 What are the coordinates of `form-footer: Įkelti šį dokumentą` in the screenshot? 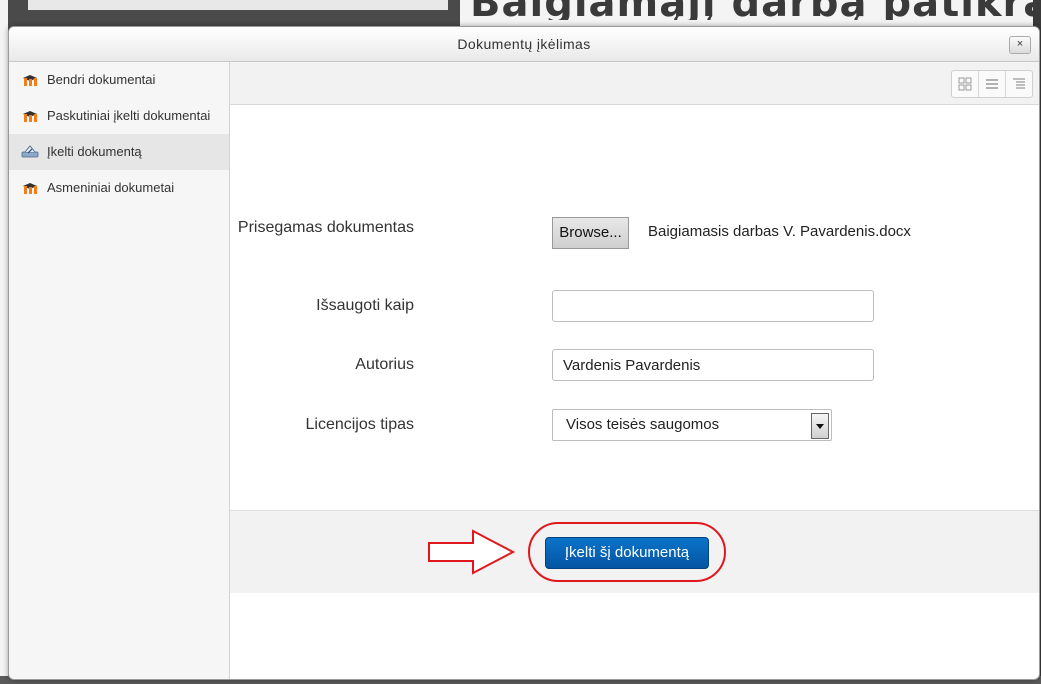 It's located at (634, 551).